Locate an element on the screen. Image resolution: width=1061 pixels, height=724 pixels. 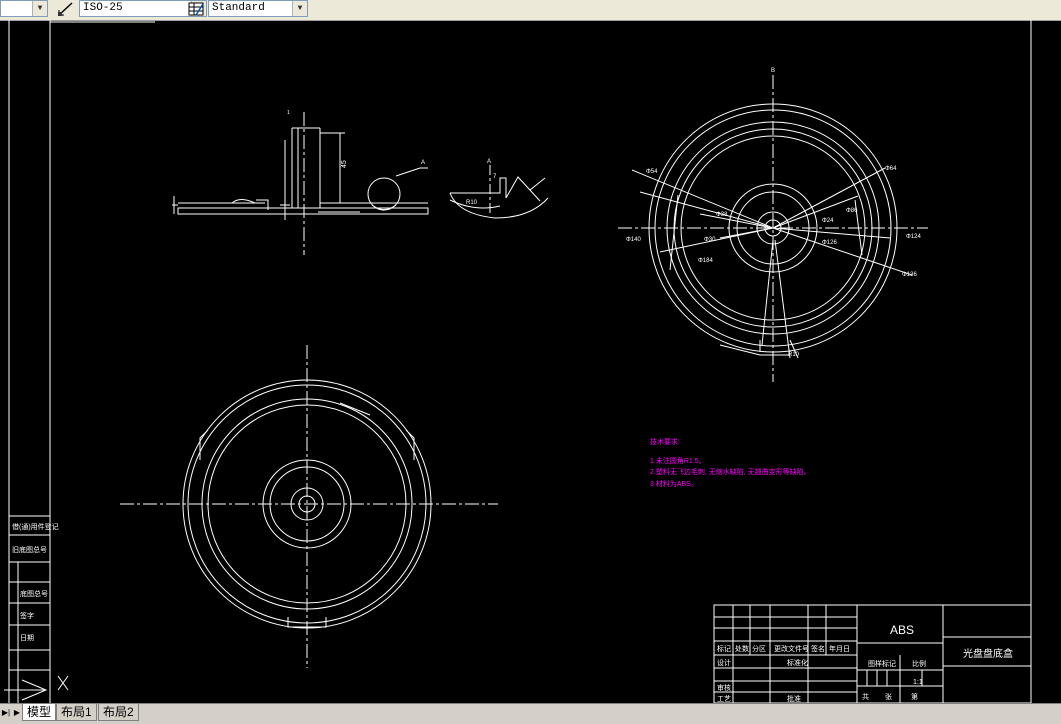
dim-d86: Φ86 is located at coordinates (852, 211).